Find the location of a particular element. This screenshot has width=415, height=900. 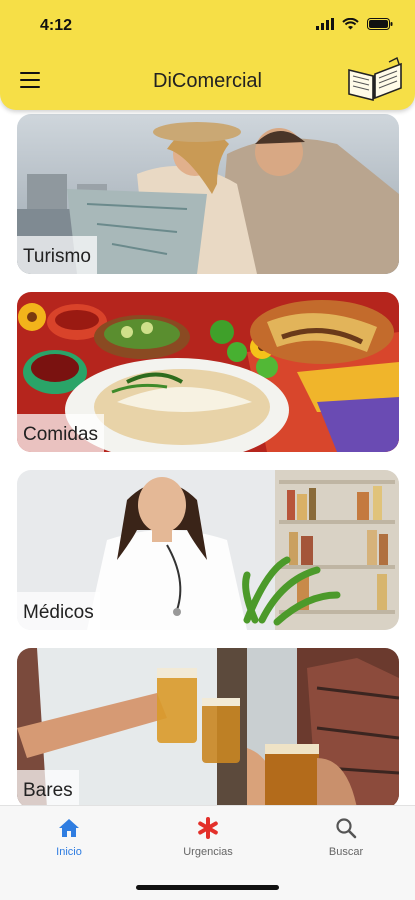

wifi-icon is located at coordinates (350, 24).